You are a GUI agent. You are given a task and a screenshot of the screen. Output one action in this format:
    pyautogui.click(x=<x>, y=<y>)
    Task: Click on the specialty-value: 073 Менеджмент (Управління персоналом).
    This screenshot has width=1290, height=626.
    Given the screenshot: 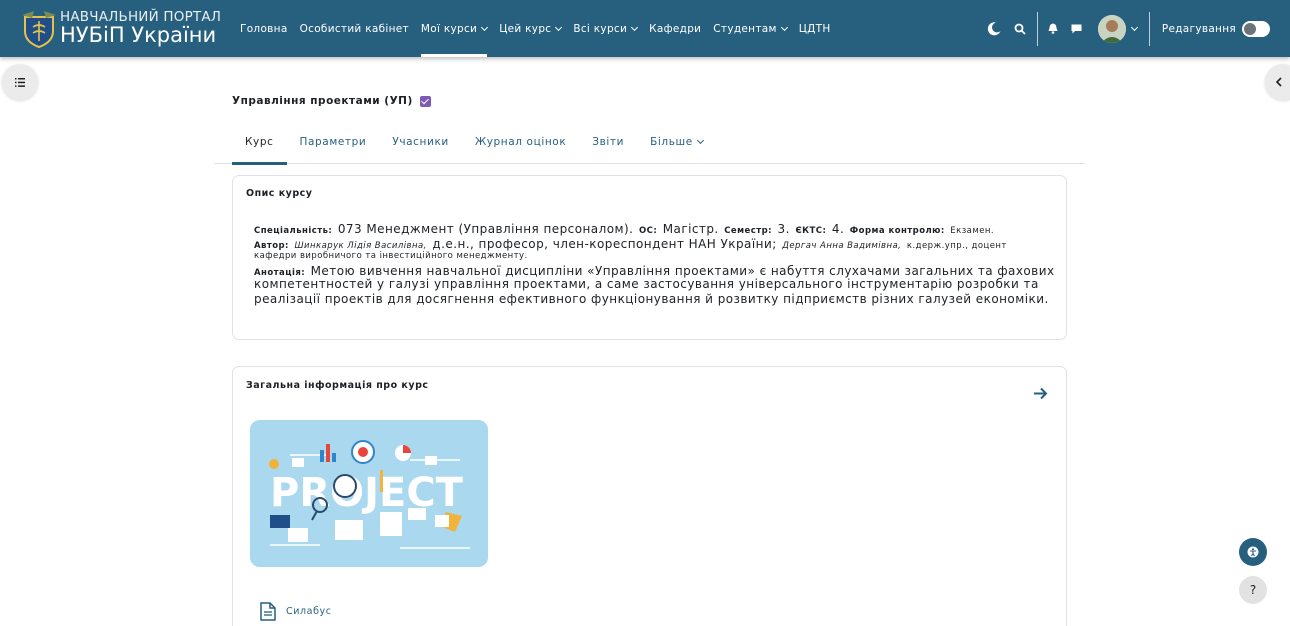 What is the action you would take?
    pyautogui.click(x=485, y=229)
    